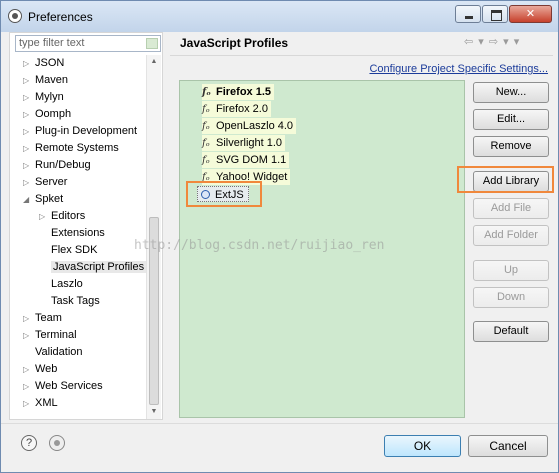  What do you see at coordinates (78, 233) in the screenshot?
I see `tree-item-label: Extensions` at bounding box center [78, 233].